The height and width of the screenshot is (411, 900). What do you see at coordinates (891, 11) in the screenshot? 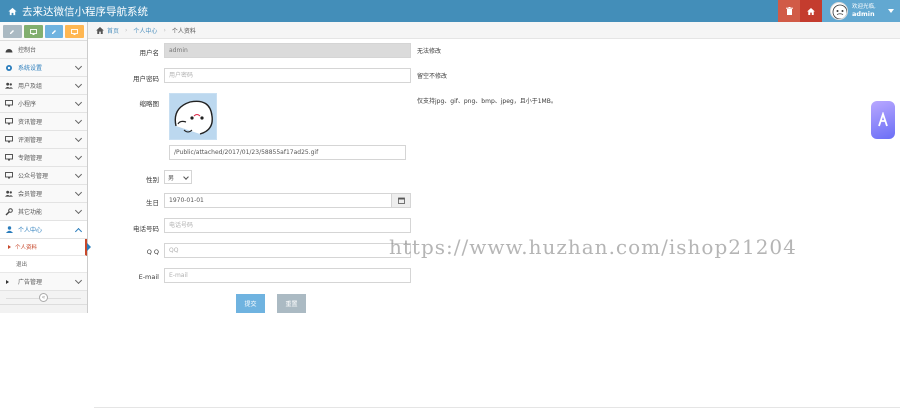
I see `caret-down-icon` at bounding box center [891, 11].